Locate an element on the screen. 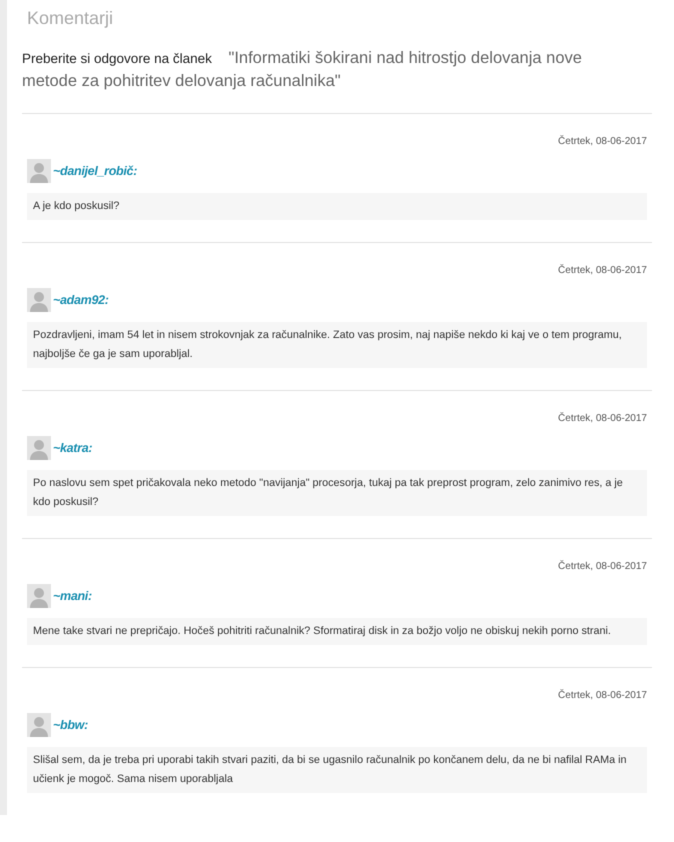  comment-author: ~danijel_robič: is located at coordinates (95, 171).